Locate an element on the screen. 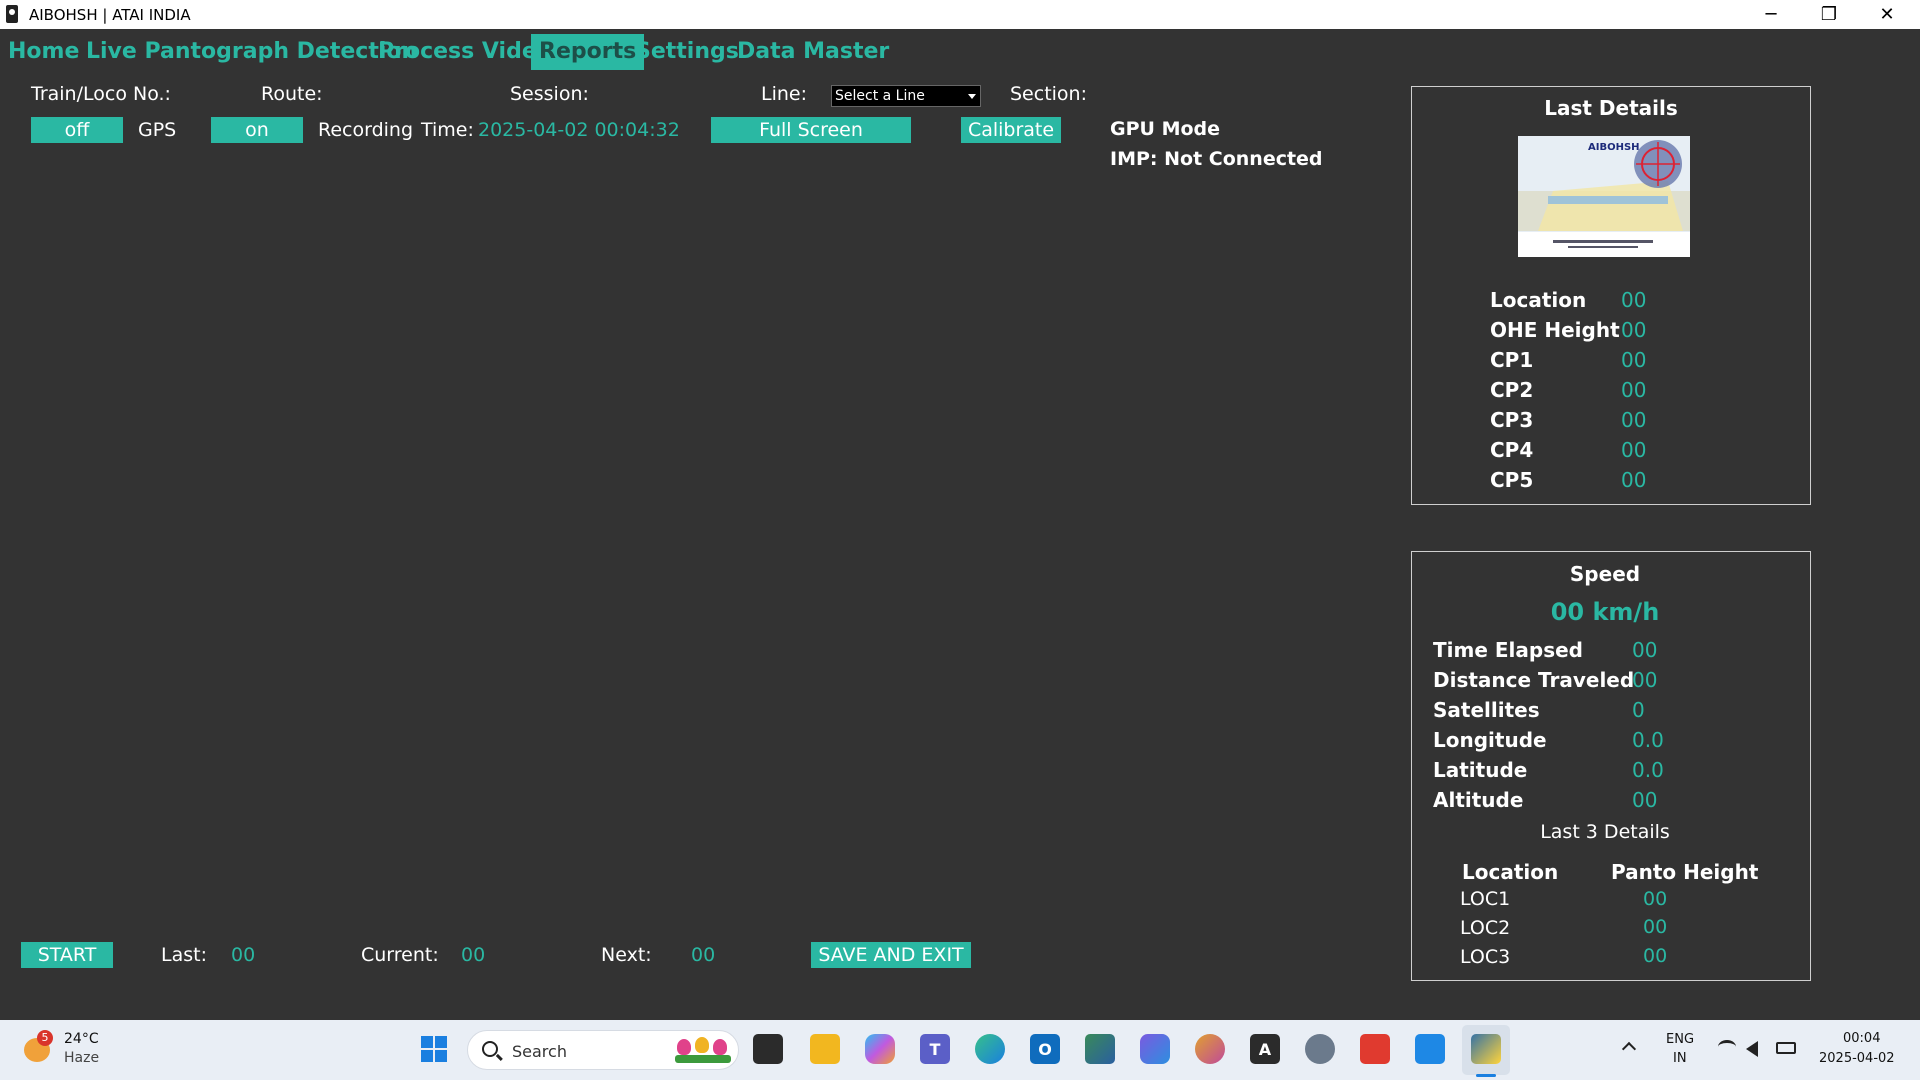  longitude-label: Longitude is located at coordinates (1490, 740).